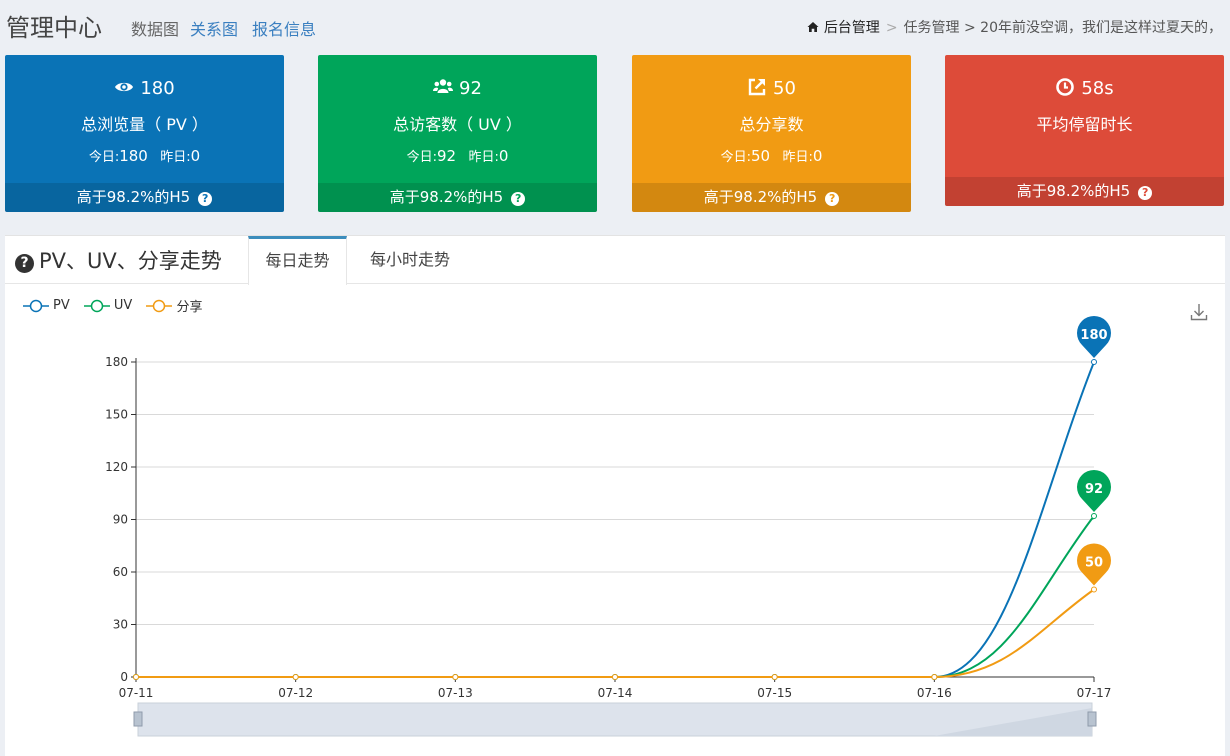  I want to click on uv-stat-card: 92 总访客数（ UV ） 今日:92 昨日:0 高于98.2%的H5?, so click(457, 133).